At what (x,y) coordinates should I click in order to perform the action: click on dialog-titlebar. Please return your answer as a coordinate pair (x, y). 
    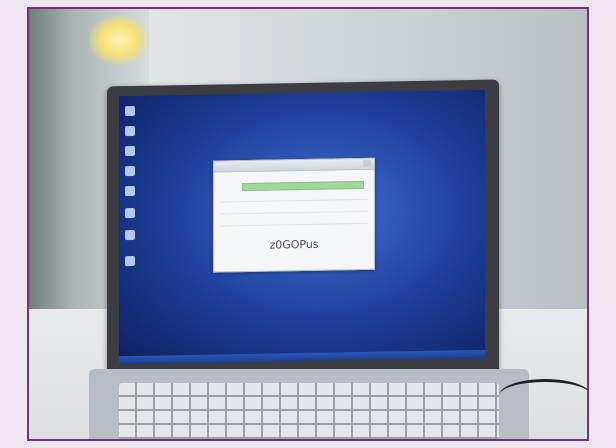
    Looking at the image, I should click on (294, 165).